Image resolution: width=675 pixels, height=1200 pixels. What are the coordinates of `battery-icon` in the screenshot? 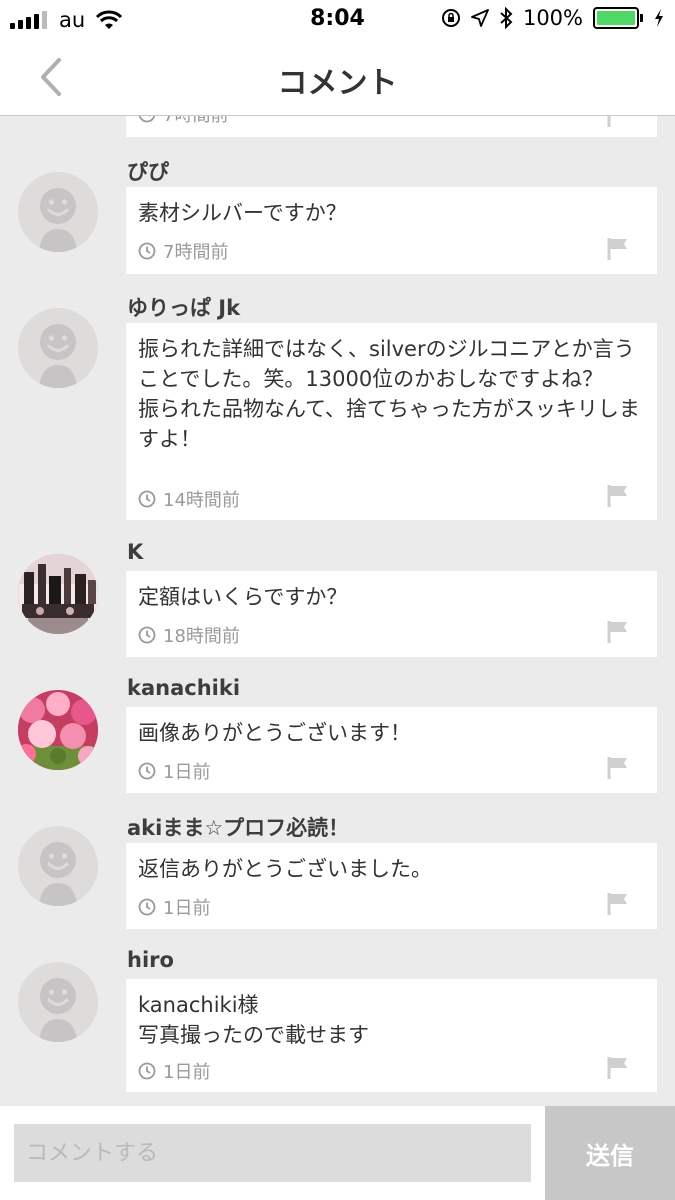 It's located at (618, 18).